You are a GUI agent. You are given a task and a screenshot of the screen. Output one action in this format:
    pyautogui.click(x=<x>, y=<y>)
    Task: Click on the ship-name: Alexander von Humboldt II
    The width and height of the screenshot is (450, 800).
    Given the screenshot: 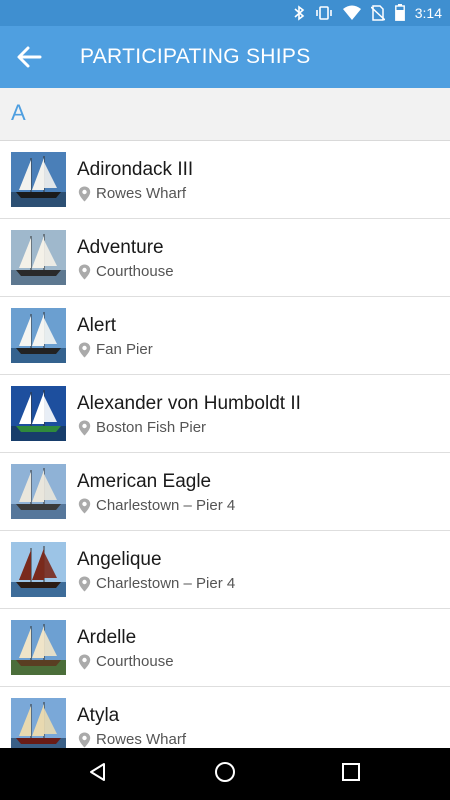 What is the action you would take?
    pyautogui.click(x=189, y=403)
    